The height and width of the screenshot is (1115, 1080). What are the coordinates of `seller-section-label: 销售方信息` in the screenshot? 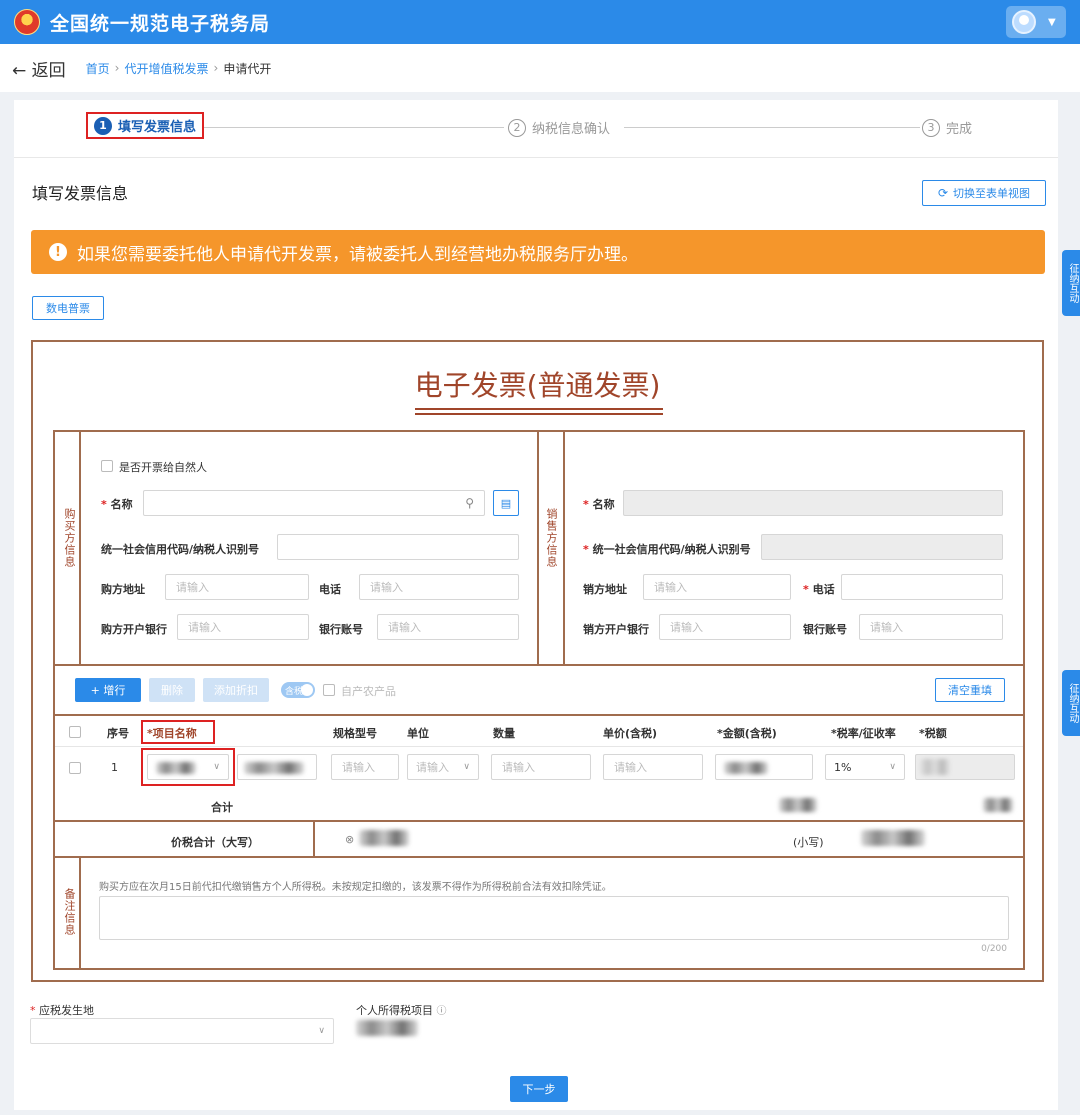 It's located at (551, 538).